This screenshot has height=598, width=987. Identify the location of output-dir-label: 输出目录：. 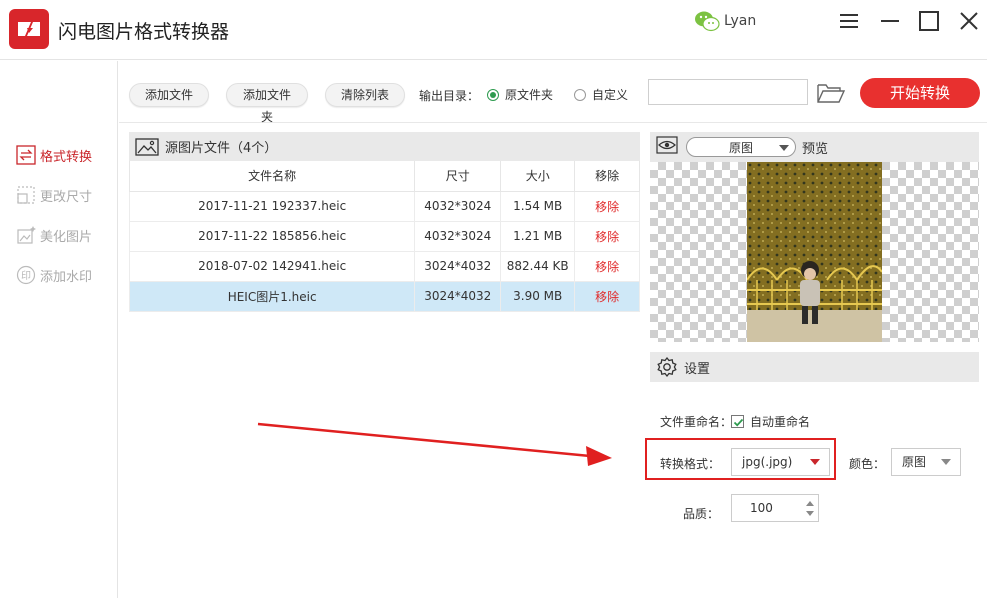
(449, 96).